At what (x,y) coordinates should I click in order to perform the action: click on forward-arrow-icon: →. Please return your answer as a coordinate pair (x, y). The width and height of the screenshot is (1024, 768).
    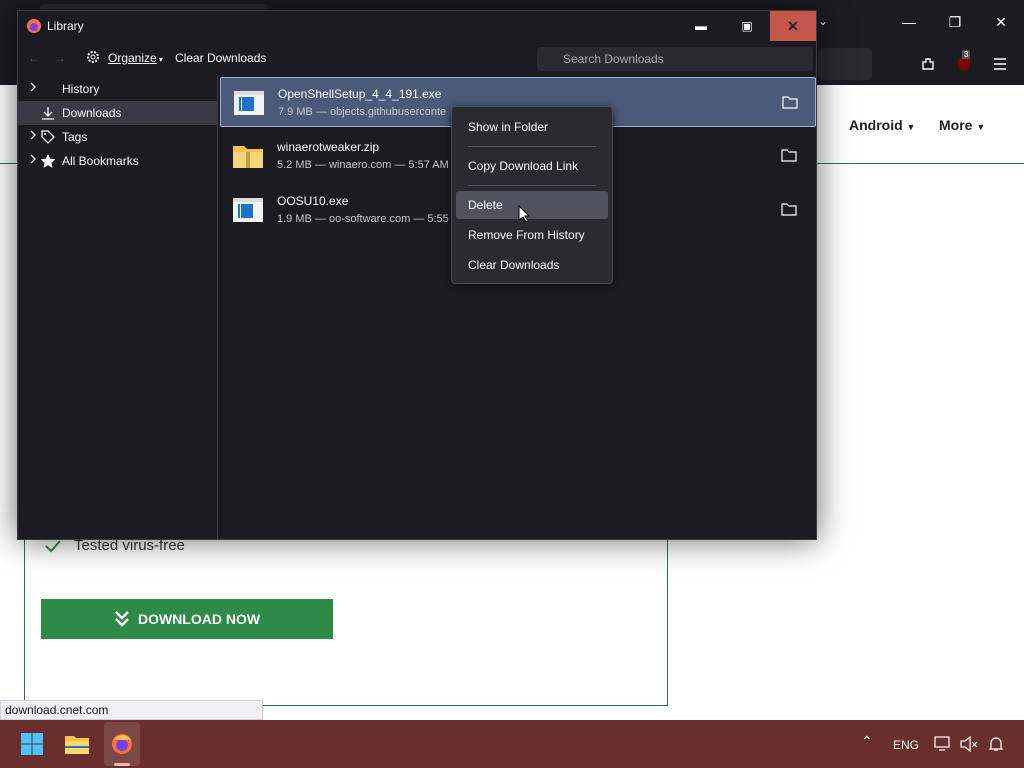
    Looking at the image, I should click on (60, 58).